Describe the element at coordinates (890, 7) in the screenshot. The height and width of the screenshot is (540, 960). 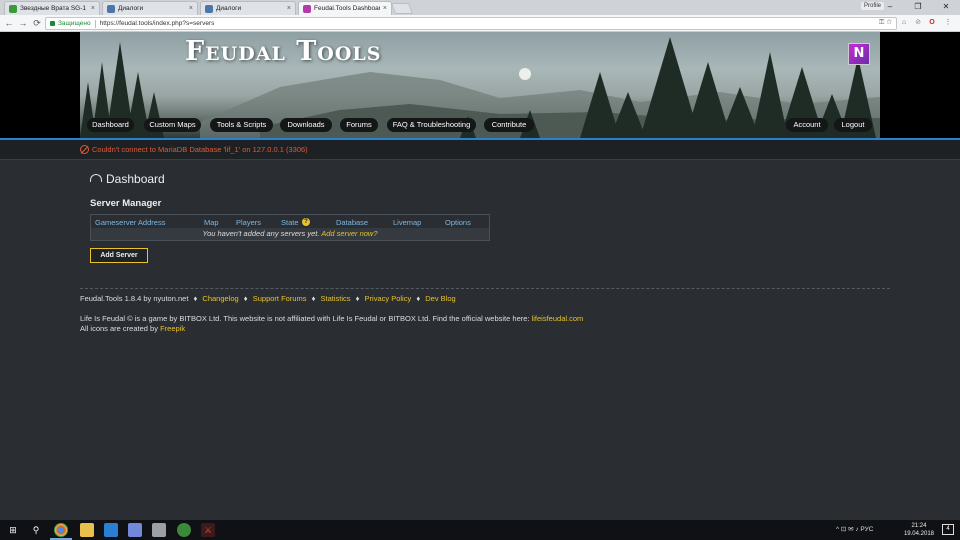
I see `minimize-button: –` at that location.